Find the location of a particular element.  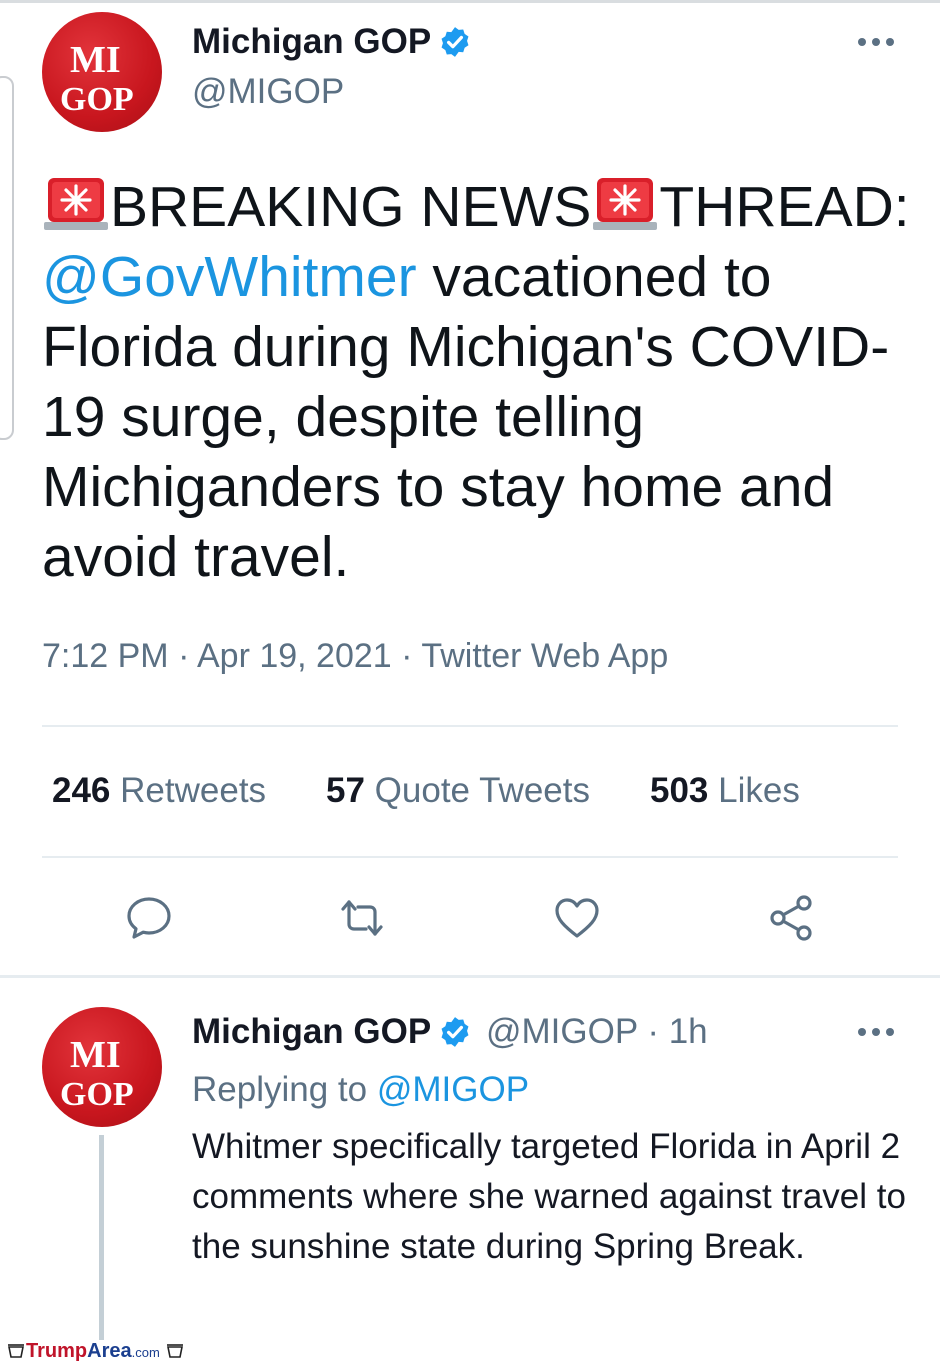

retweets-stat: 246 Retweets is located at coordinates (159, 791).